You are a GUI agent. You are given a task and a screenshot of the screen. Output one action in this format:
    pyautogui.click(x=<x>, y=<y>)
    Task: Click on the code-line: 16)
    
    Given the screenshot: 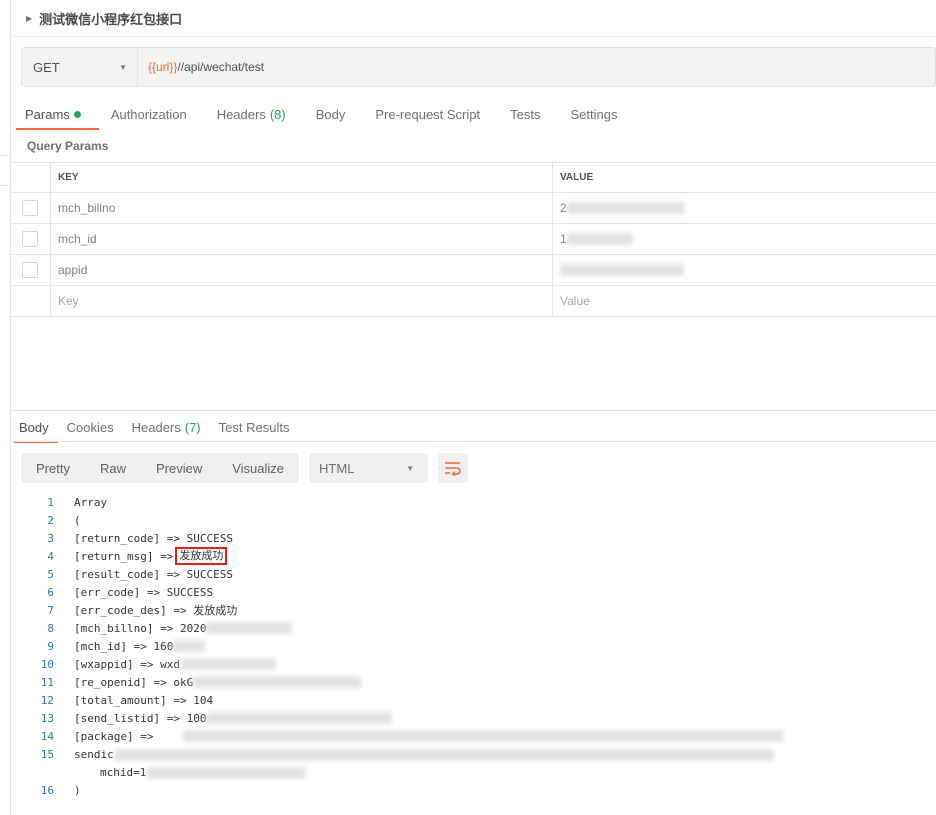 What is the action you would take?
    pyautogui.click(x=478, y=790)
    